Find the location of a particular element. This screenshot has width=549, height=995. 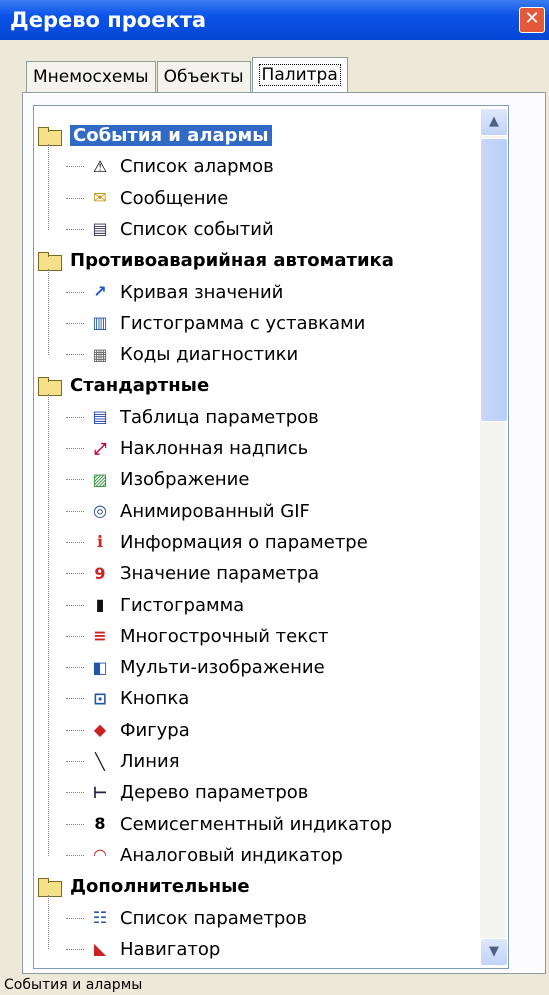

window-title: Дерево проекта is located at coordinates (108, 20).